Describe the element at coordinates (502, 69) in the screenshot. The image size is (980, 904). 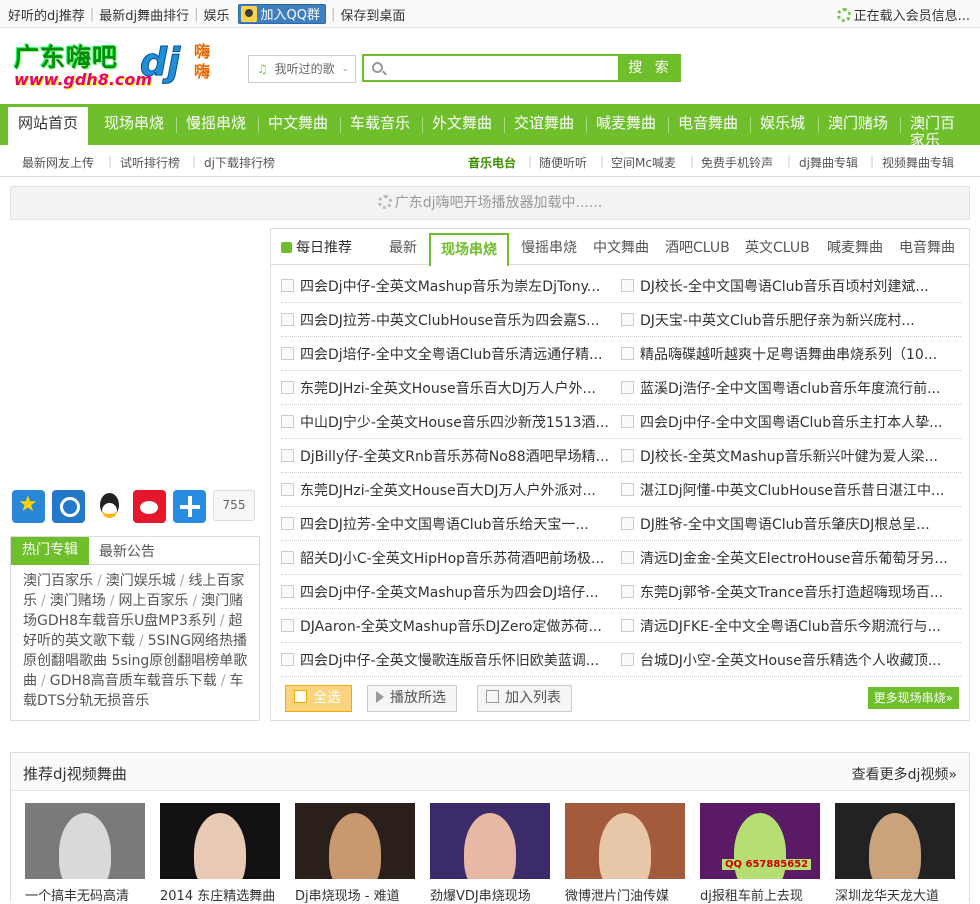
I see `search-input` at that location.